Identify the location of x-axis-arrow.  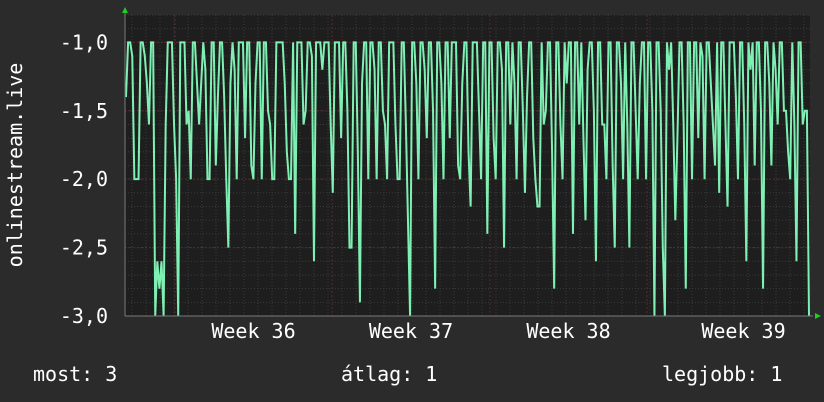
(818, 316).